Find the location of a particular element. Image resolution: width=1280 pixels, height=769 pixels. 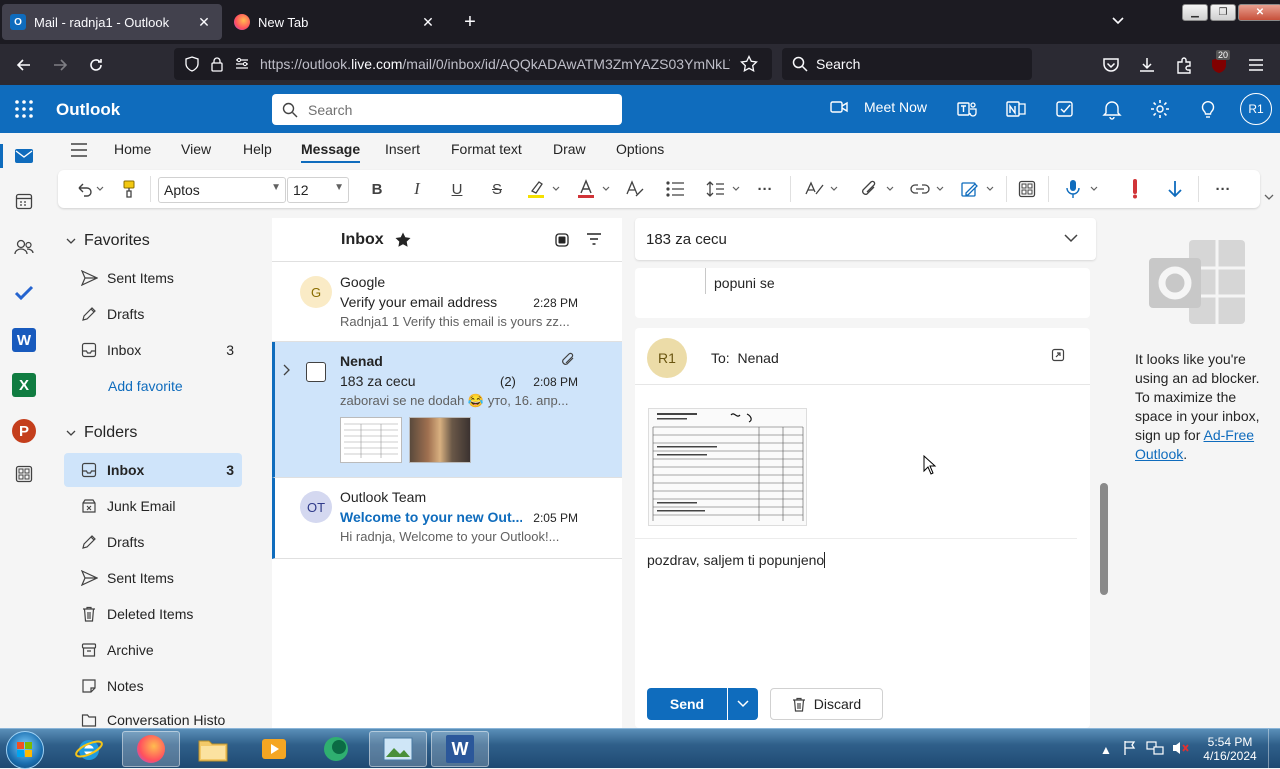

bookmark-star-icon is located at coordinates (749, 64).